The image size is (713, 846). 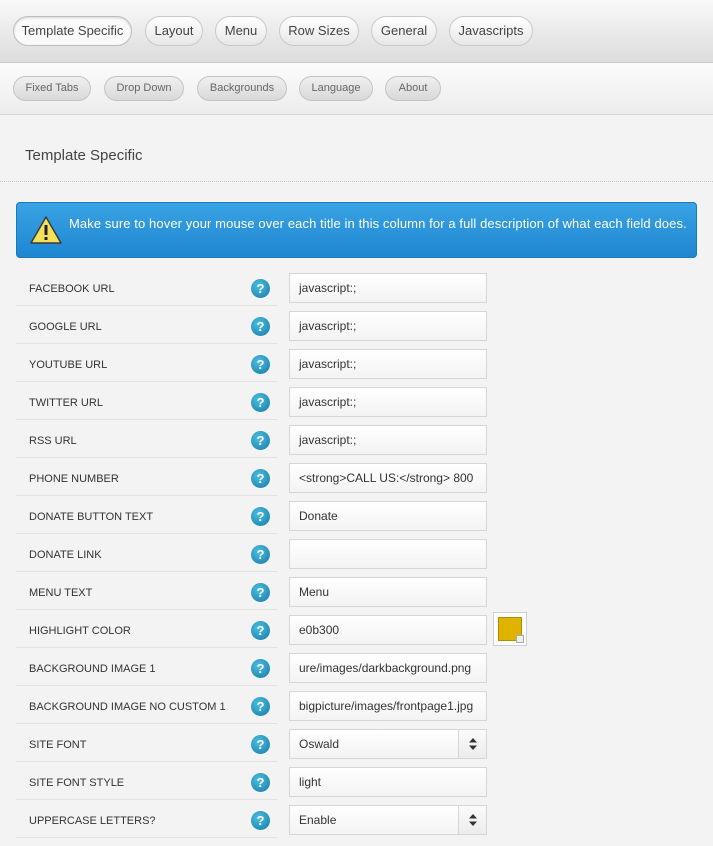 I want to click on form-row-background-image-no-custom-1: BACKGROUND IMAGE NO CUSTOM 1?, so click(x=146, y=705).